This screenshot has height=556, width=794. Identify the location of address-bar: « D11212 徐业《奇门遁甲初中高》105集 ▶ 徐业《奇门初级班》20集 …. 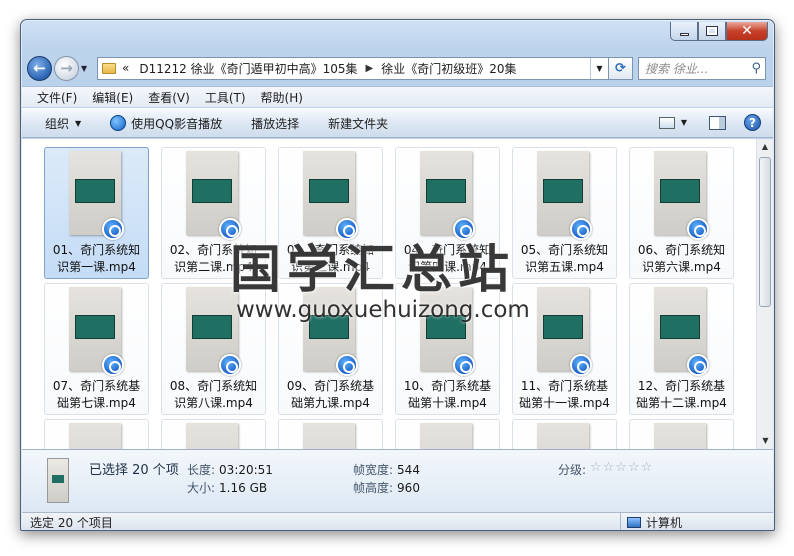
(353, 68).